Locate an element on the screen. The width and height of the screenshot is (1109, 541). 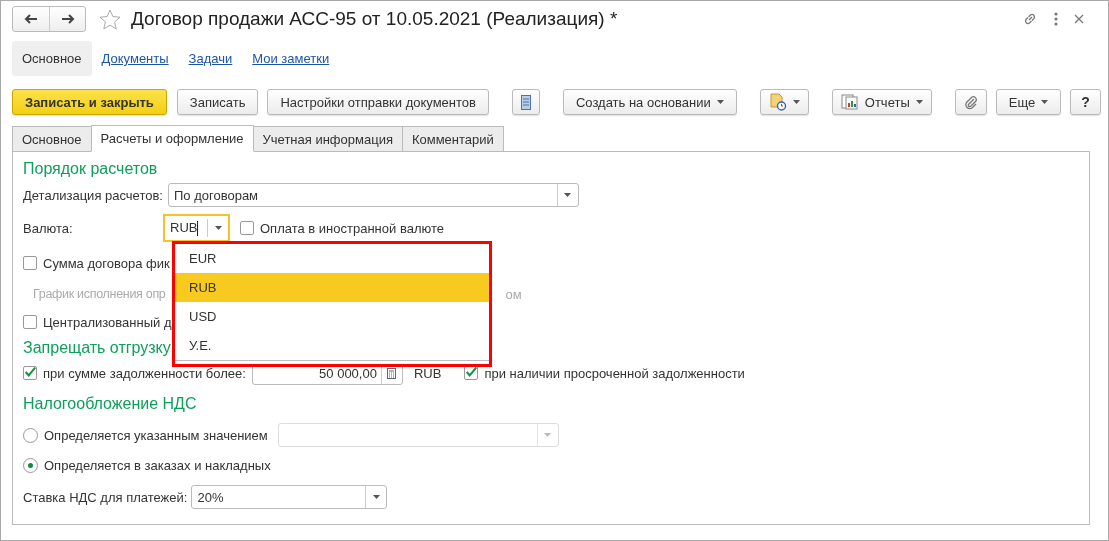
section-heading: Запрещать отгрузку is located at coordinates (97, 348).